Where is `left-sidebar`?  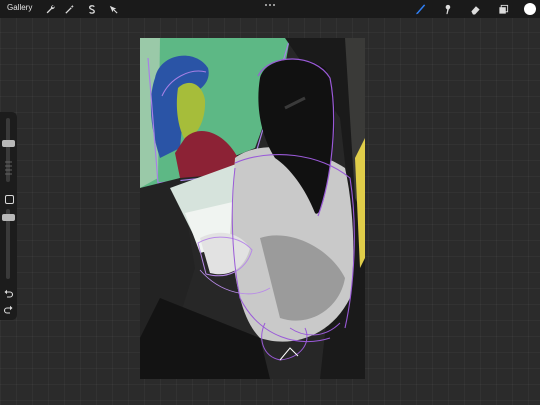 left-sidebar is located at coordinates (8, 216).